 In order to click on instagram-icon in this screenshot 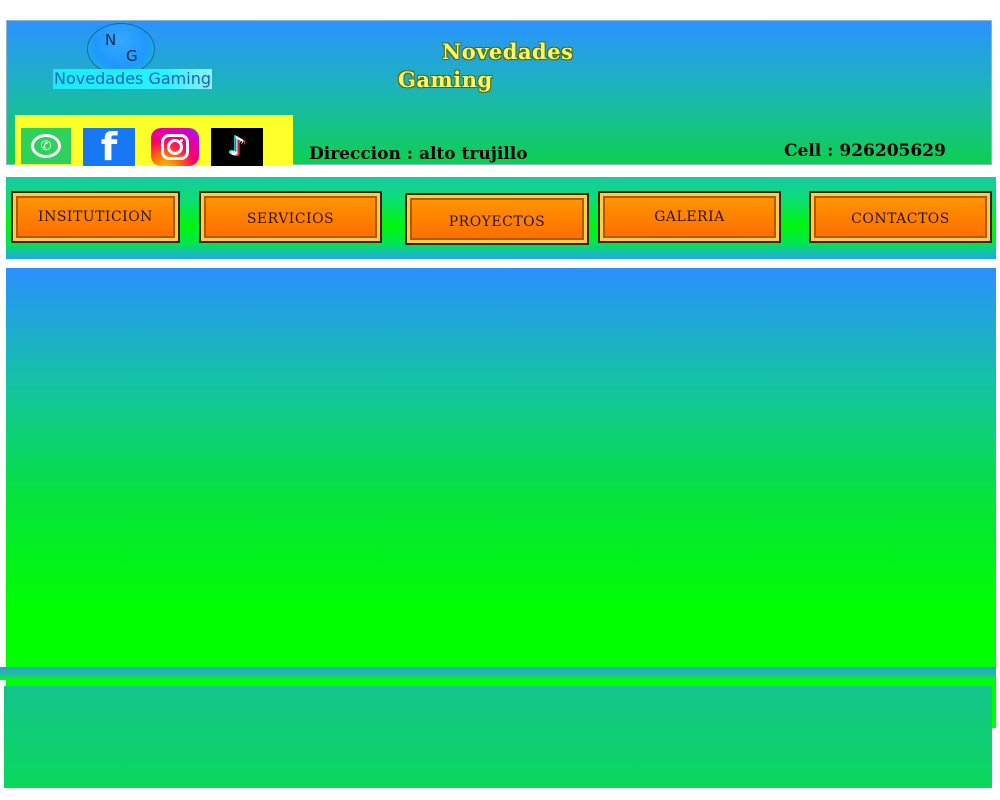, I will do `click(175, 147)`.